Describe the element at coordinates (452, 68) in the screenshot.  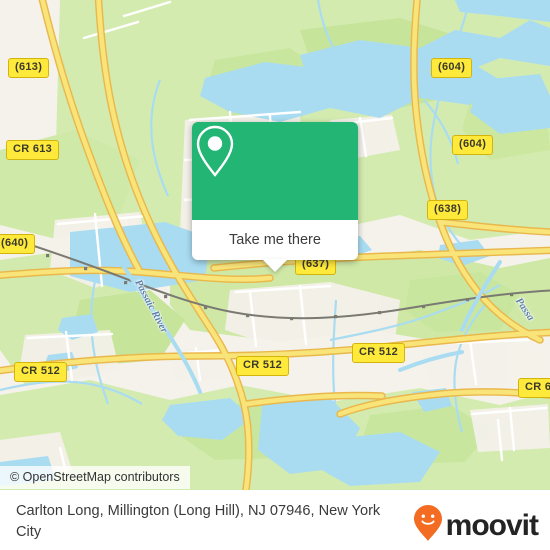
I see `road-shield-604-upper: (604)` at that location.